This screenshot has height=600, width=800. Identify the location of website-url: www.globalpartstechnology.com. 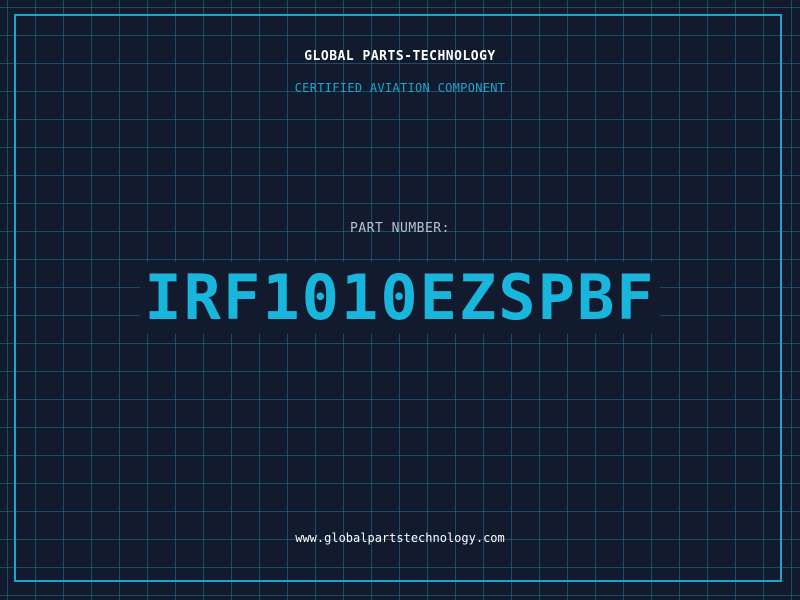
(400, 538).